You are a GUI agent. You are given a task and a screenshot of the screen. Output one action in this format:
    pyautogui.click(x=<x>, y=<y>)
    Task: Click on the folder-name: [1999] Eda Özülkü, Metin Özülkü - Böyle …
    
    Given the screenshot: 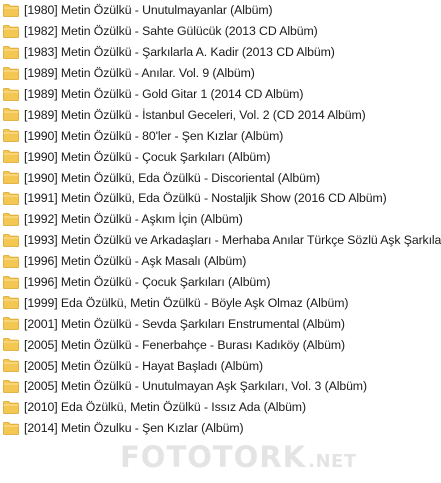 What is the action you would take?
    pyautogui.click(x=186, y=302)
    